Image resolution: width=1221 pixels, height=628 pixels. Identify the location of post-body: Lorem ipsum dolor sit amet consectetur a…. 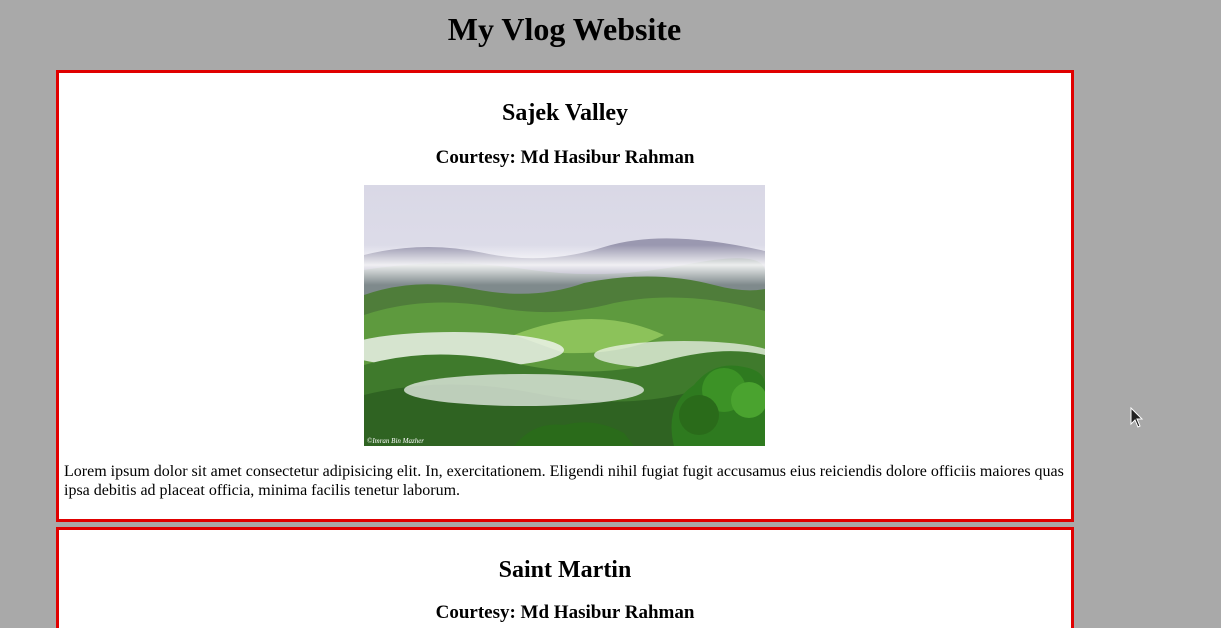
(564, 481).